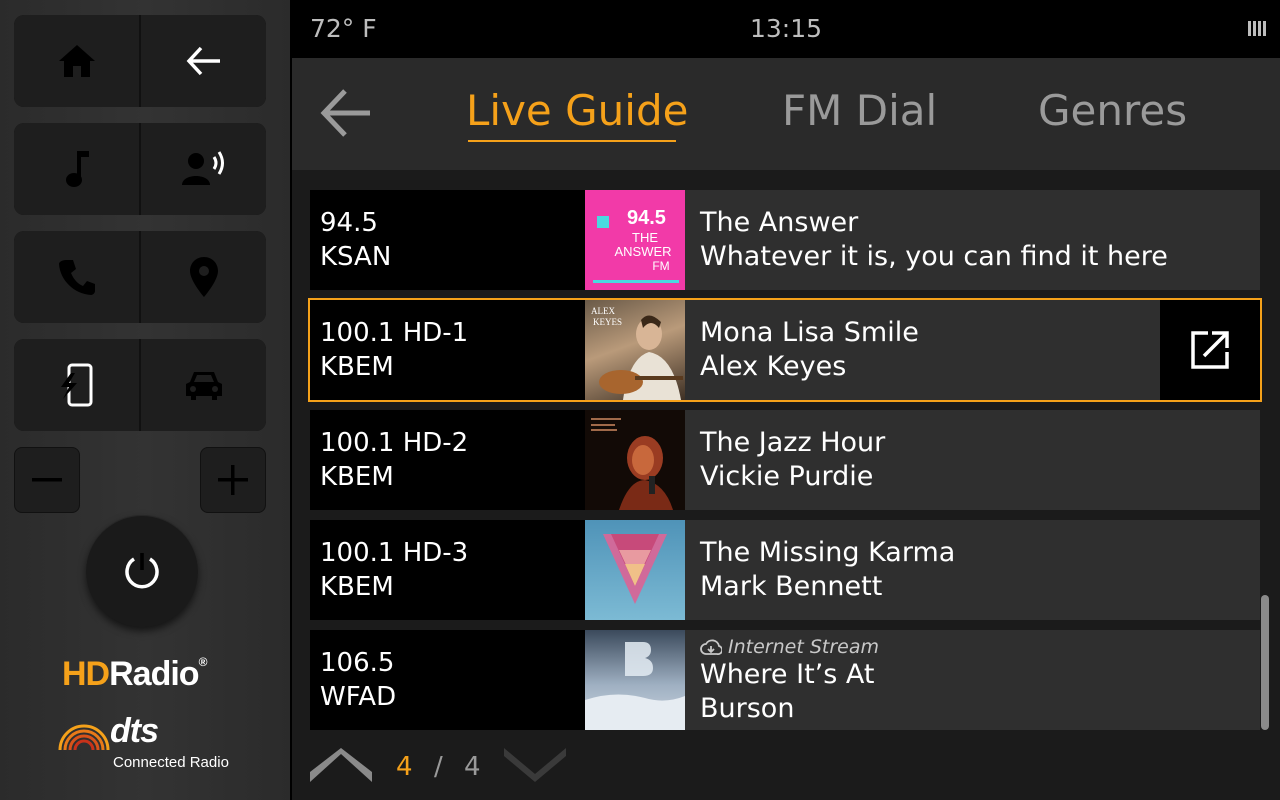 The image size is (1280, 800). What do you see at coordinates (356, 257) in the screenshot?
I see `station-callsign: KSAN` at bounding box center [356, 257].